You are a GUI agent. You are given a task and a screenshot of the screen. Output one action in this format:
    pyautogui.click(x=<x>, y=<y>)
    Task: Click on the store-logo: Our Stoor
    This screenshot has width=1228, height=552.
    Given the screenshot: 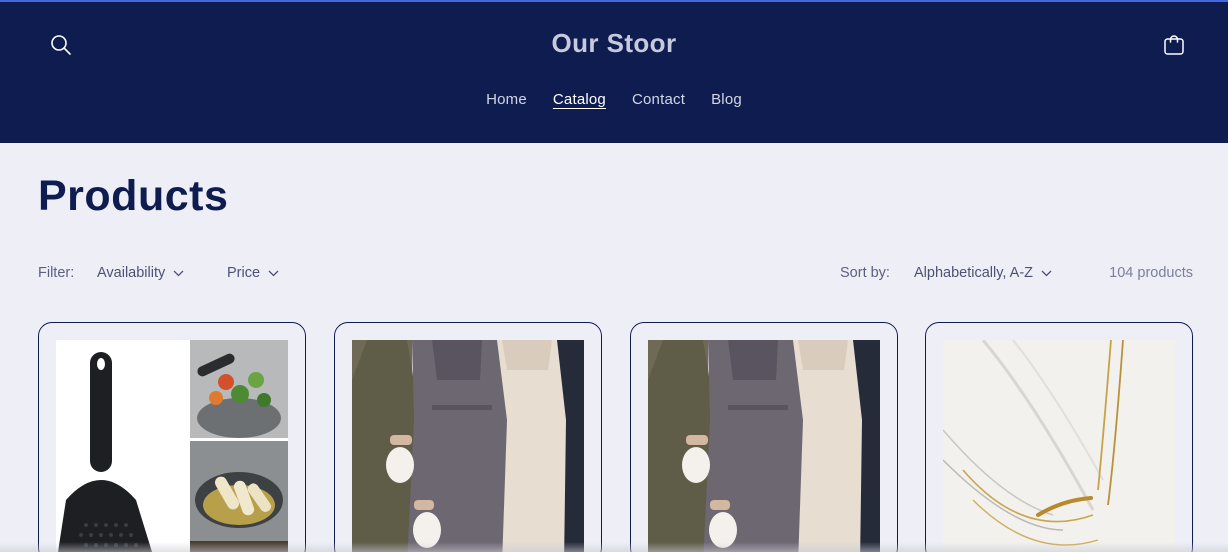 What is the action you would take?
    pyautogui.click(x=614, y=43)
    